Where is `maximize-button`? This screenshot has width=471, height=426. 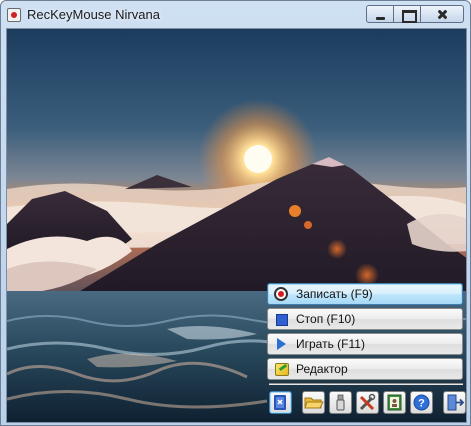
maximize-button is located at coordinates (406, 14).